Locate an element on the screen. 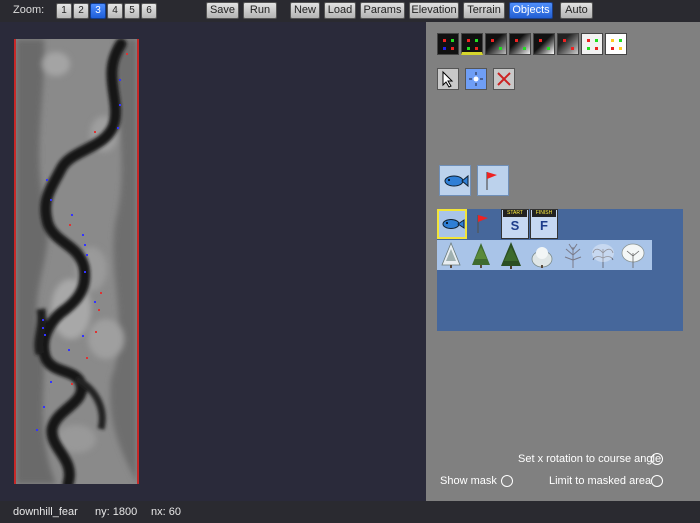  start-letter: S is located at coordinates (515, 225).